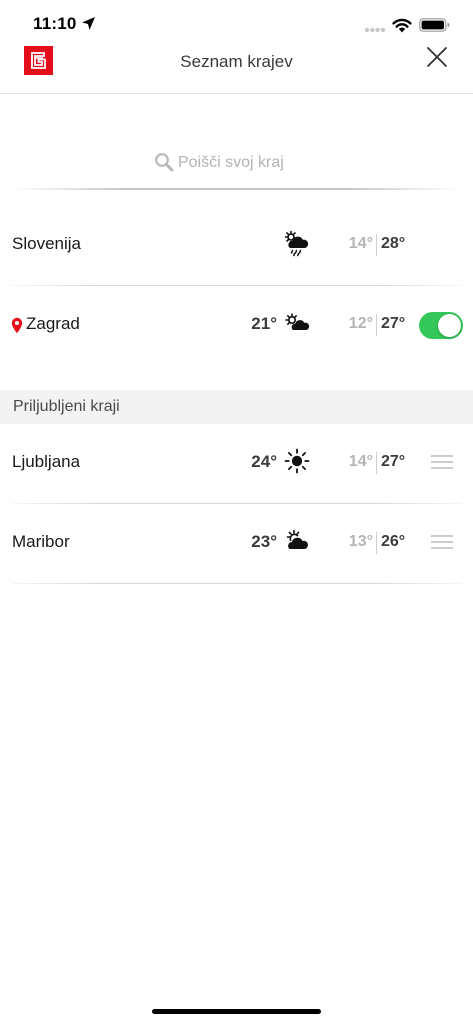 This screenshot has width=473, height=1024. Describe the element at coordinates (55, 23) in the screenshot. I see `status-time: 11:10` at that location.